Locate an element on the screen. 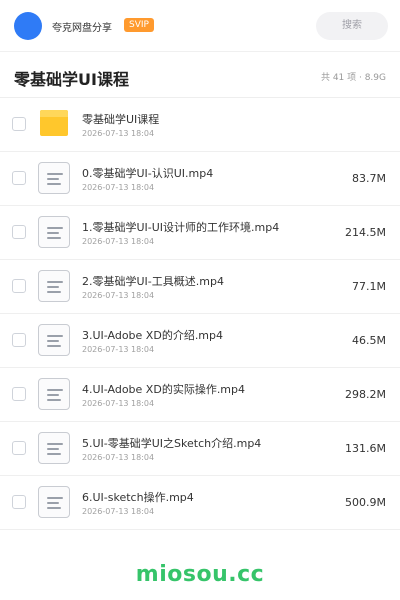  folder-meta: 共 41 项 · 8.9G is located at coordinates (353, 78).